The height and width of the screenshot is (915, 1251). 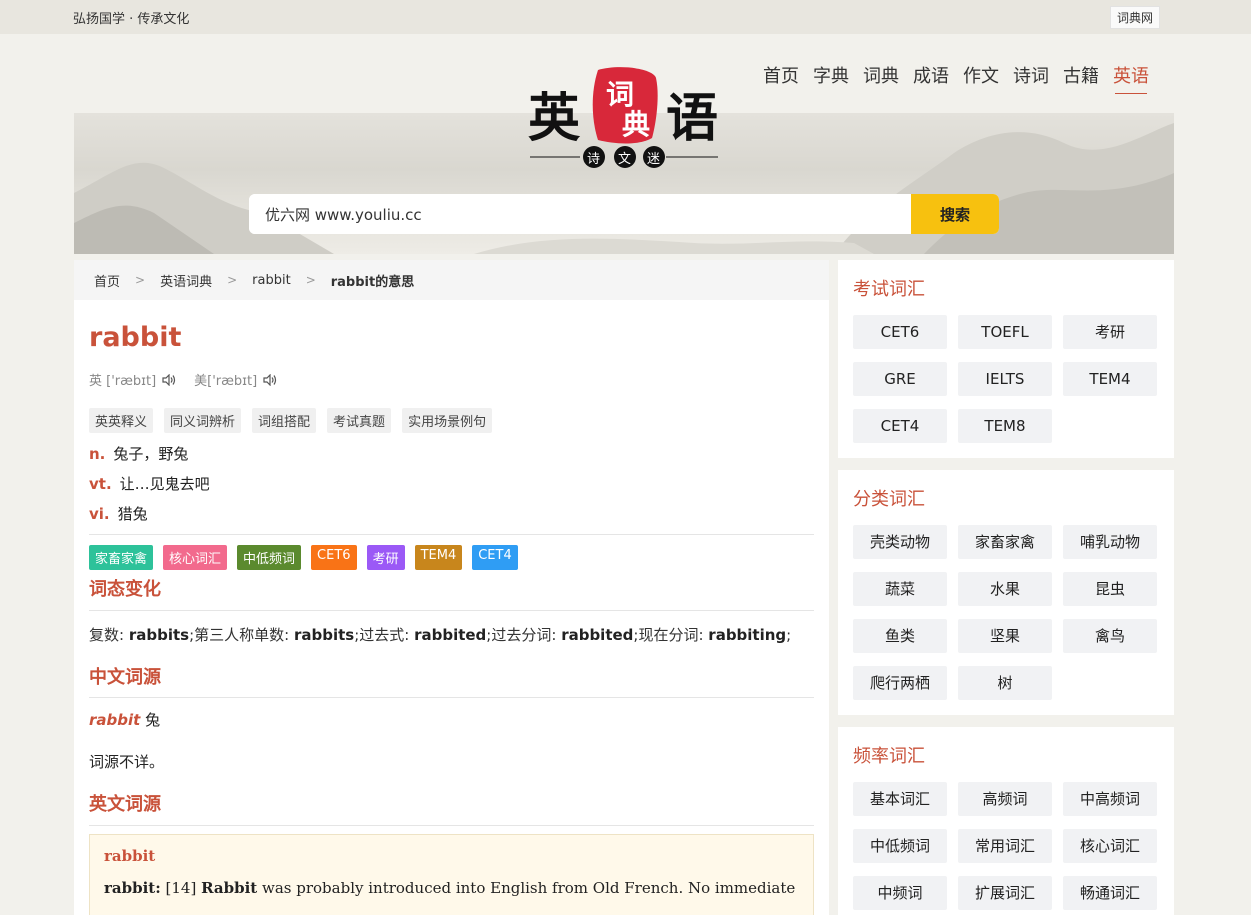 I want to click on top-bar: 弘扬国学 · 传承文化 词典网, so click(x=625, y=17).